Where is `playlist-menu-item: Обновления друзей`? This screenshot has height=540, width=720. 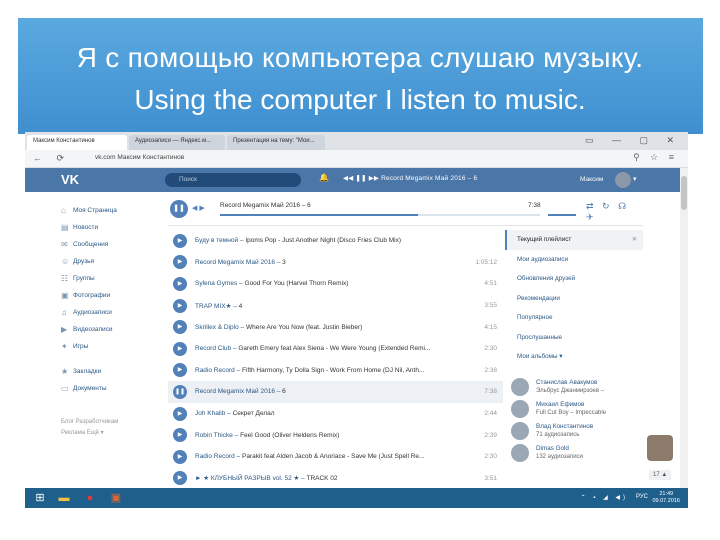
playlist-menu-item: Обновления друзей is located at coordinates (574, 279).